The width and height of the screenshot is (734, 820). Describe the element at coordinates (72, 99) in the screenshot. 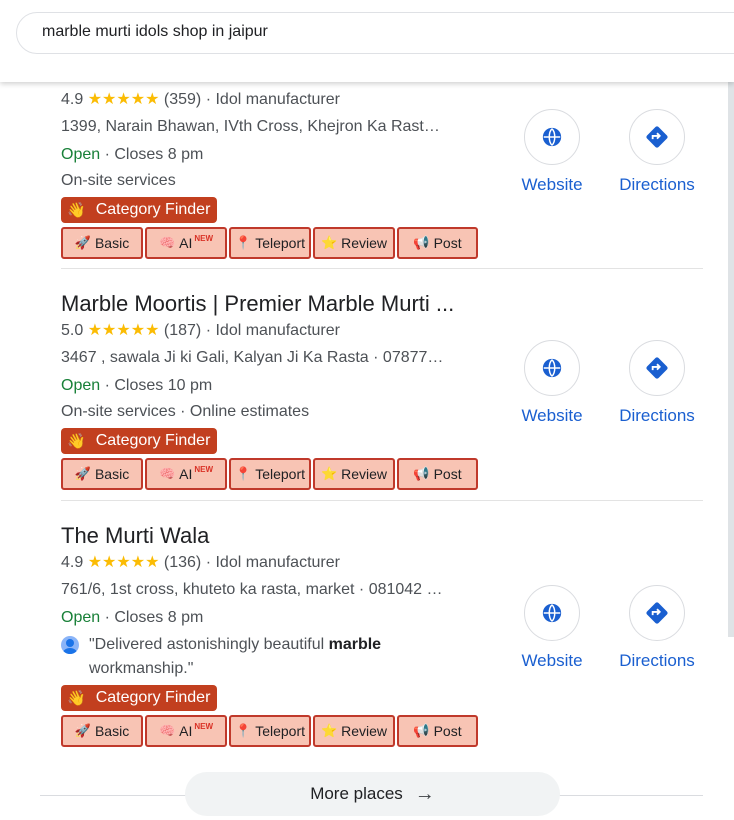

I see `rating-value: 4.9` at that location.